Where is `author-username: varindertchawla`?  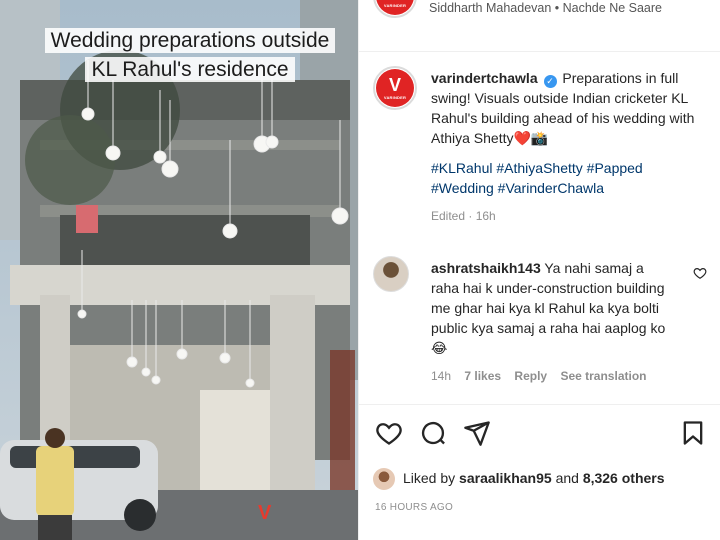
author-username: varindertchawla is located at coordinates (484, 78).